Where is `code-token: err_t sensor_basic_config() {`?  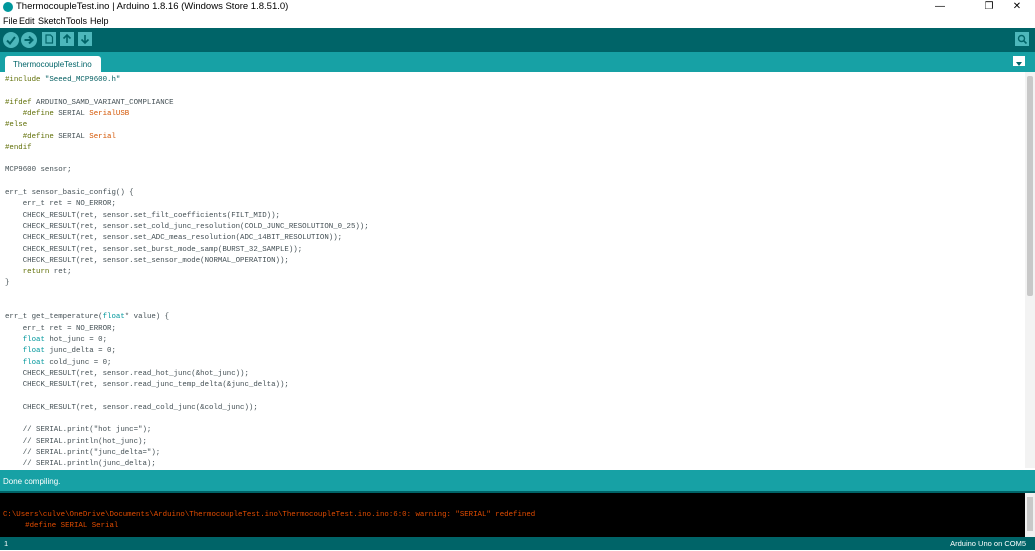 code-token: err_t sensor_basic_config() { is located at coordinates (69, 193).